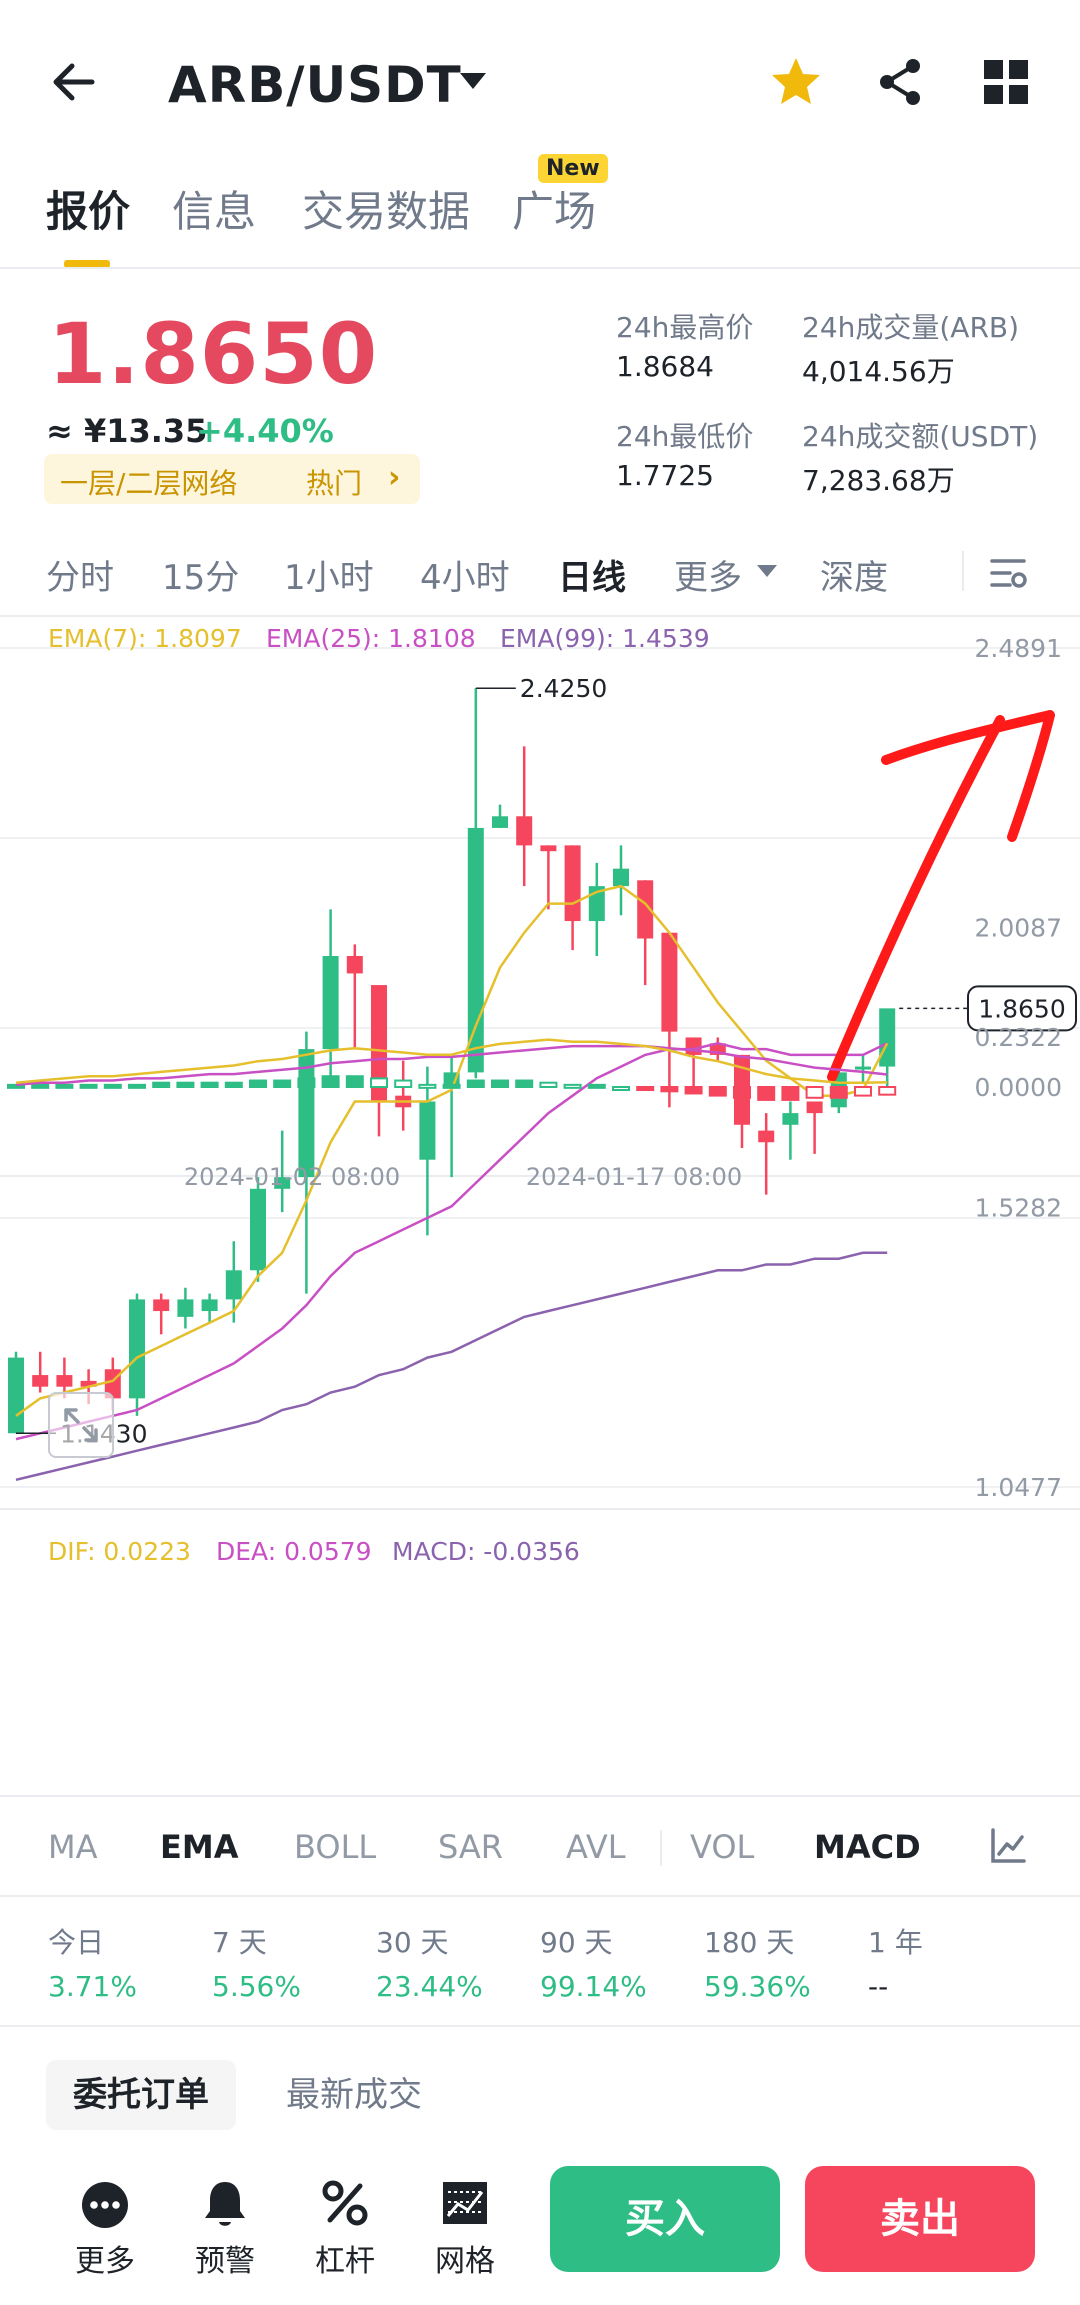 This screenshot has width=1080, height=2305. I want to click on interval-depth: 深度, so click(854, 574).